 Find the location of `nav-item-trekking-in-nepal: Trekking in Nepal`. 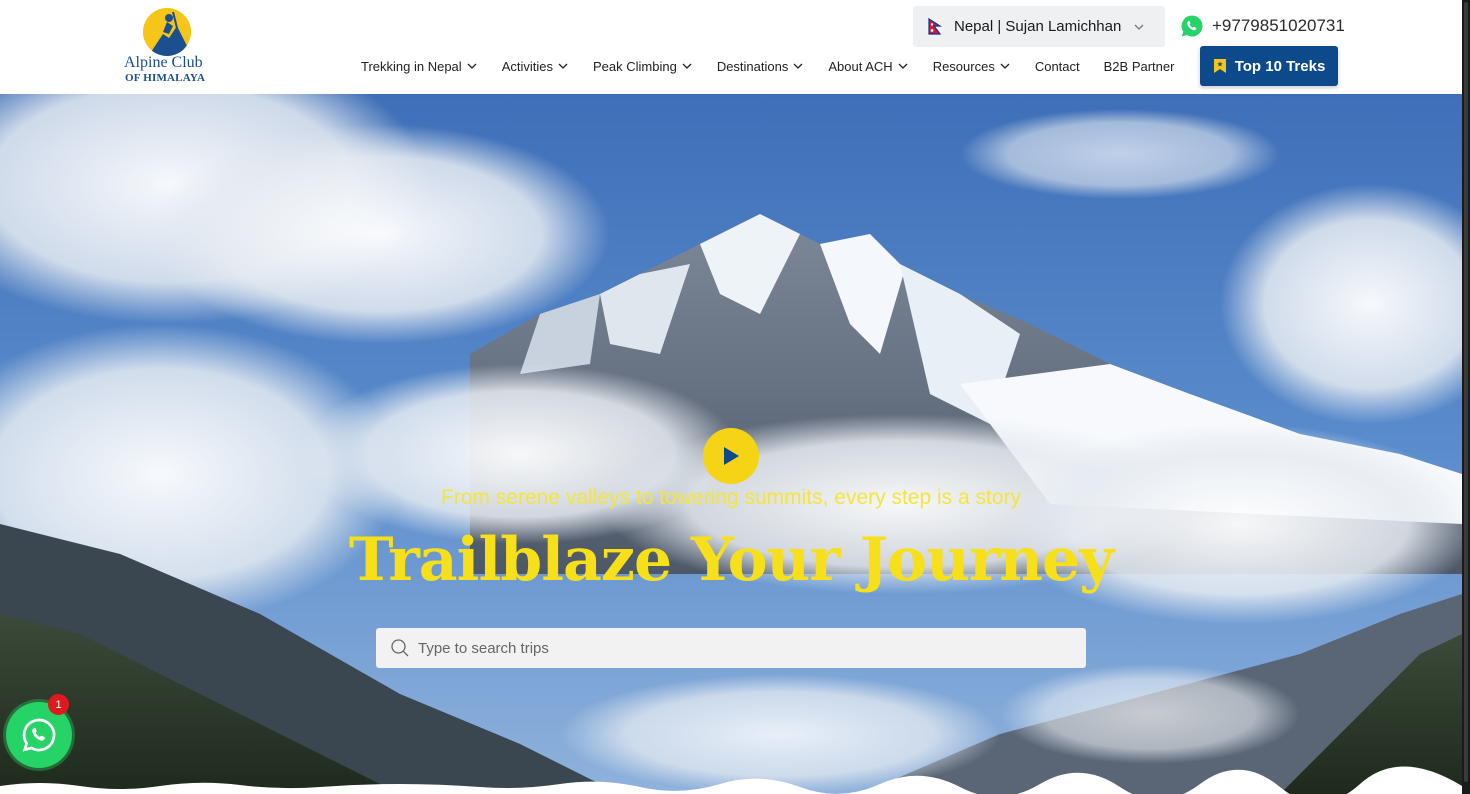

nav-item-trekking-in-nepal: Trekking in Nepal is located at coordinates (419, 66).